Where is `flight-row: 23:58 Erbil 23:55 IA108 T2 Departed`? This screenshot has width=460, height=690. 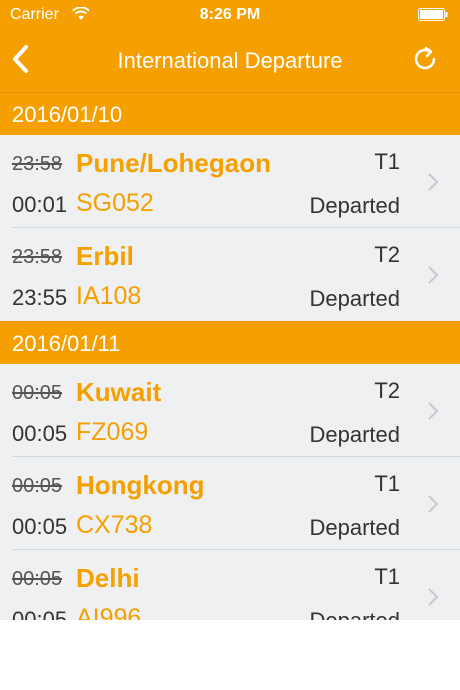
flight-row: 23:58 Erbil 23:55 IA108 T2 Departed is located at coordinates (230, 274).